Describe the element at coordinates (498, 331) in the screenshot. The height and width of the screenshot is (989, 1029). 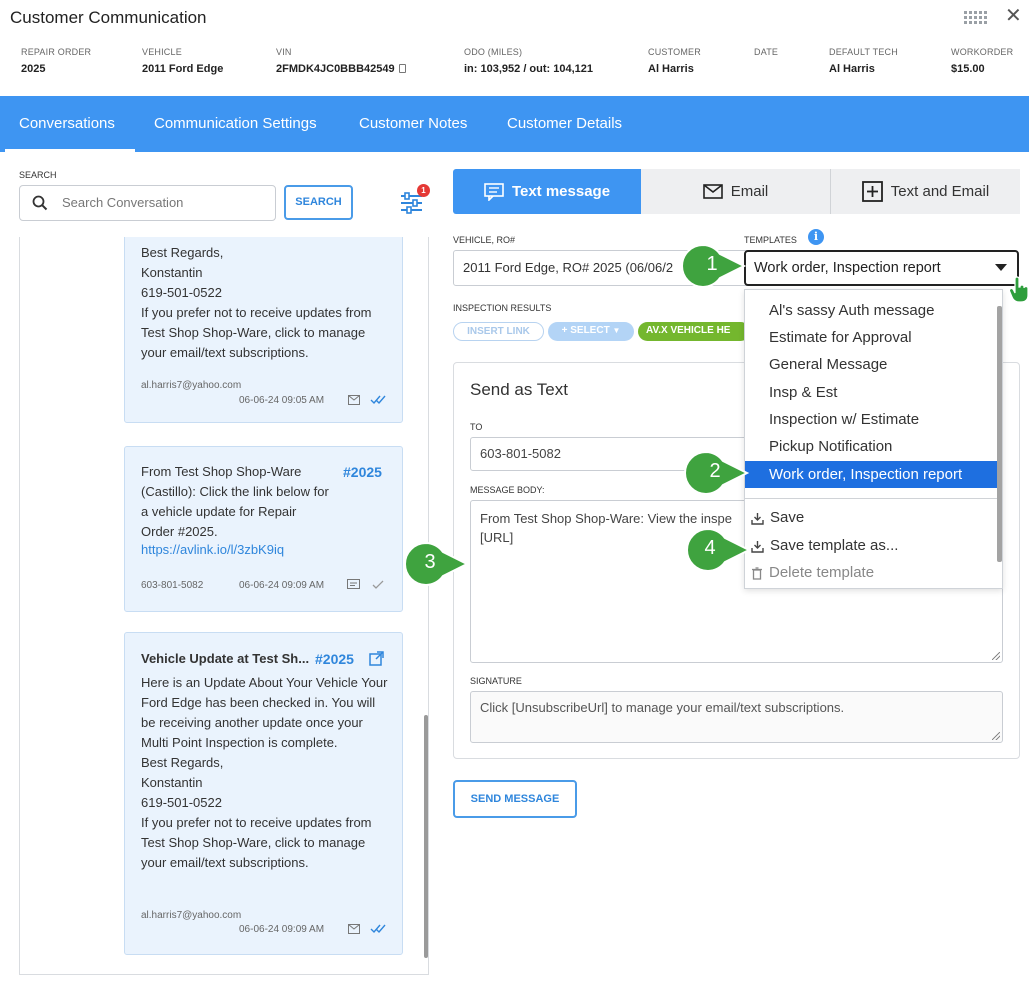
I see `insert-link-button: INSERT LINK` at that location.